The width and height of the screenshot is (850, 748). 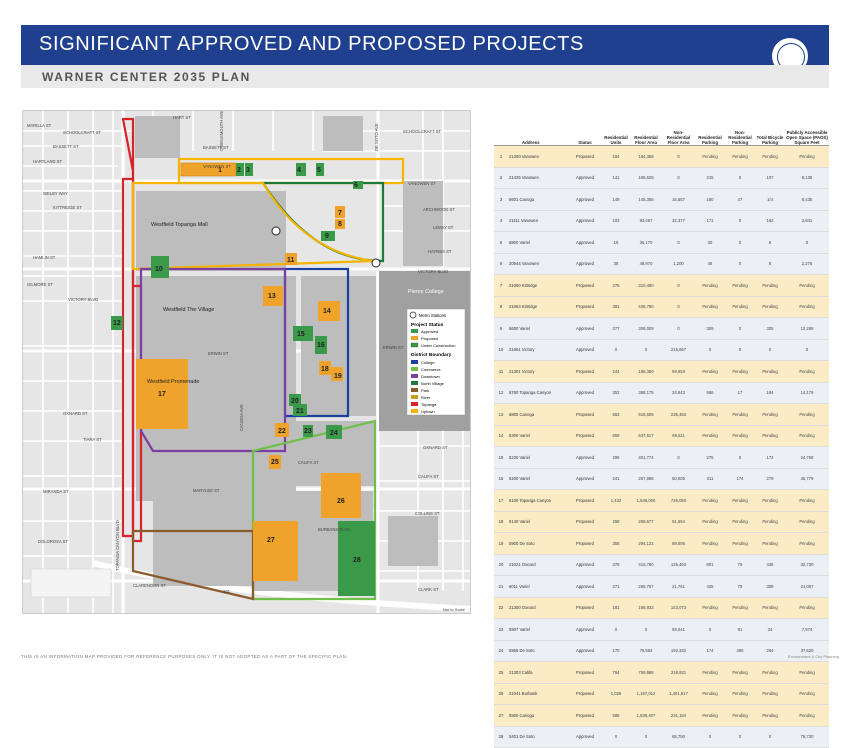 What do you see at coordinates (710, 242) in the screenshot?
I see `table-cell: 30` at bounding box center [710, 242].